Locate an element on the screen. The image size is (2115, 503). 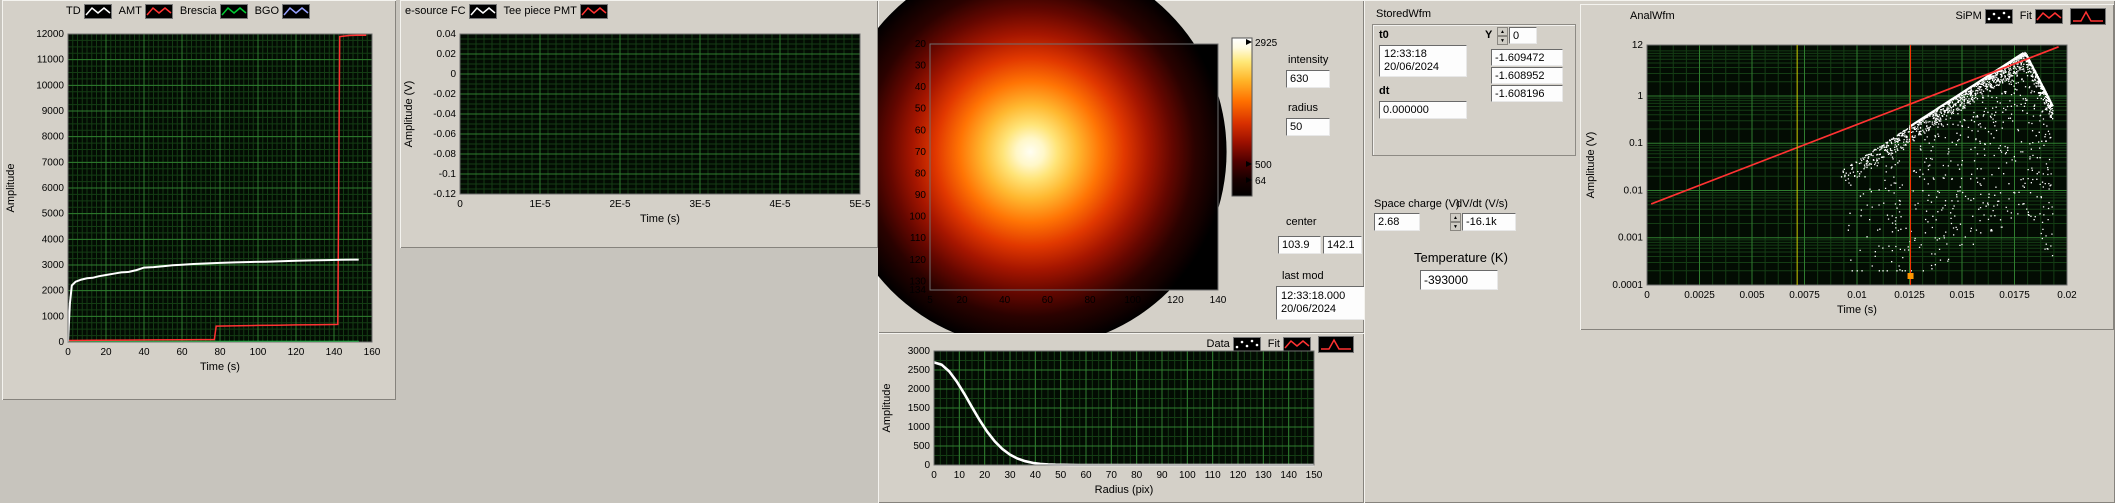
last-mod-time: 12:33:18.000 is located at coordinates (1313, 296).